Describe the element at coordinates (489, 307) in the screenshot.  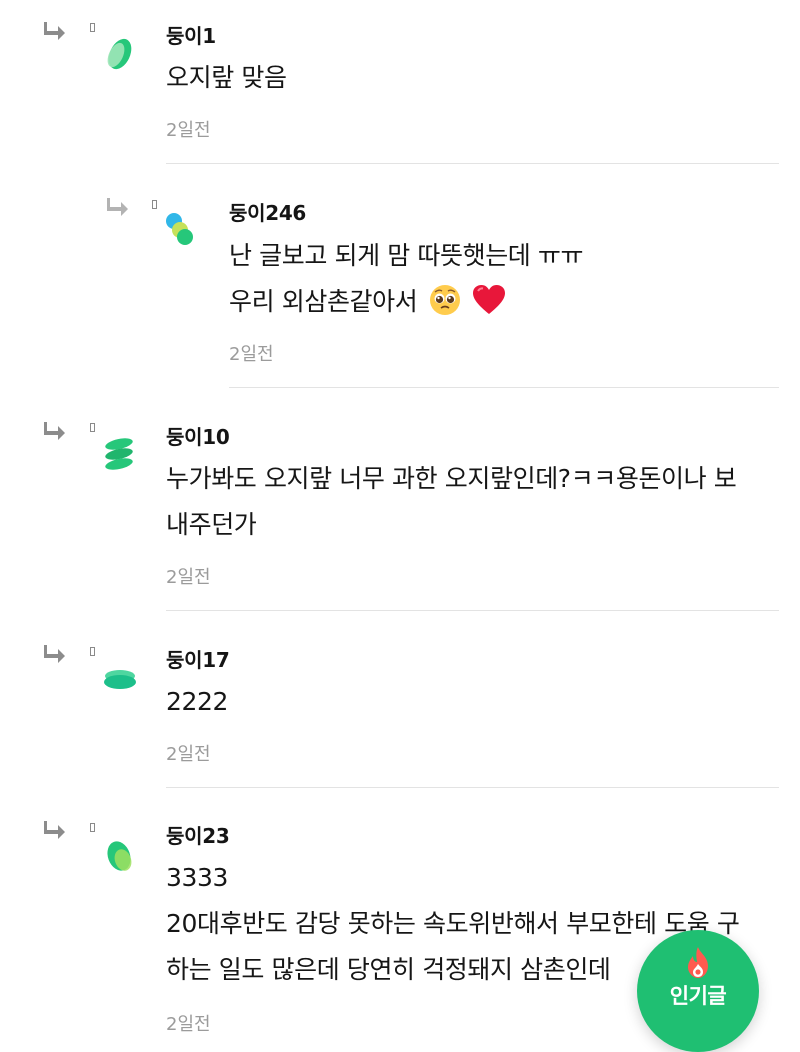
I see `red-heart-emoji` at that location.